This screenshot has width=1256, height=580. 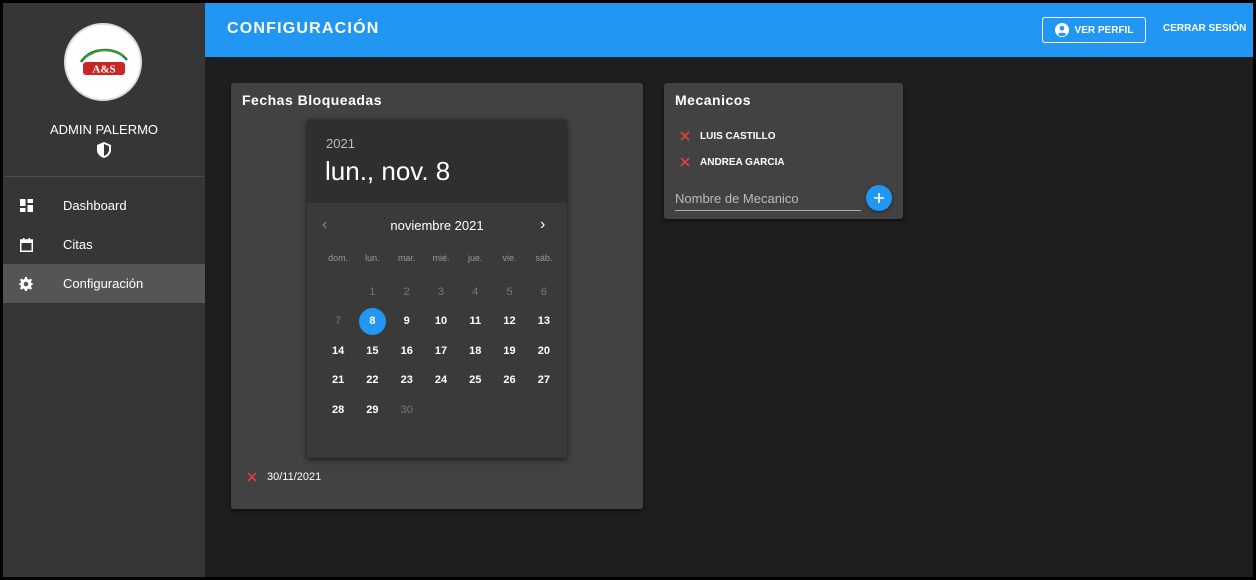 I want to click on blocked-date-item: 30/11/2021, so click(x=284, y=477).